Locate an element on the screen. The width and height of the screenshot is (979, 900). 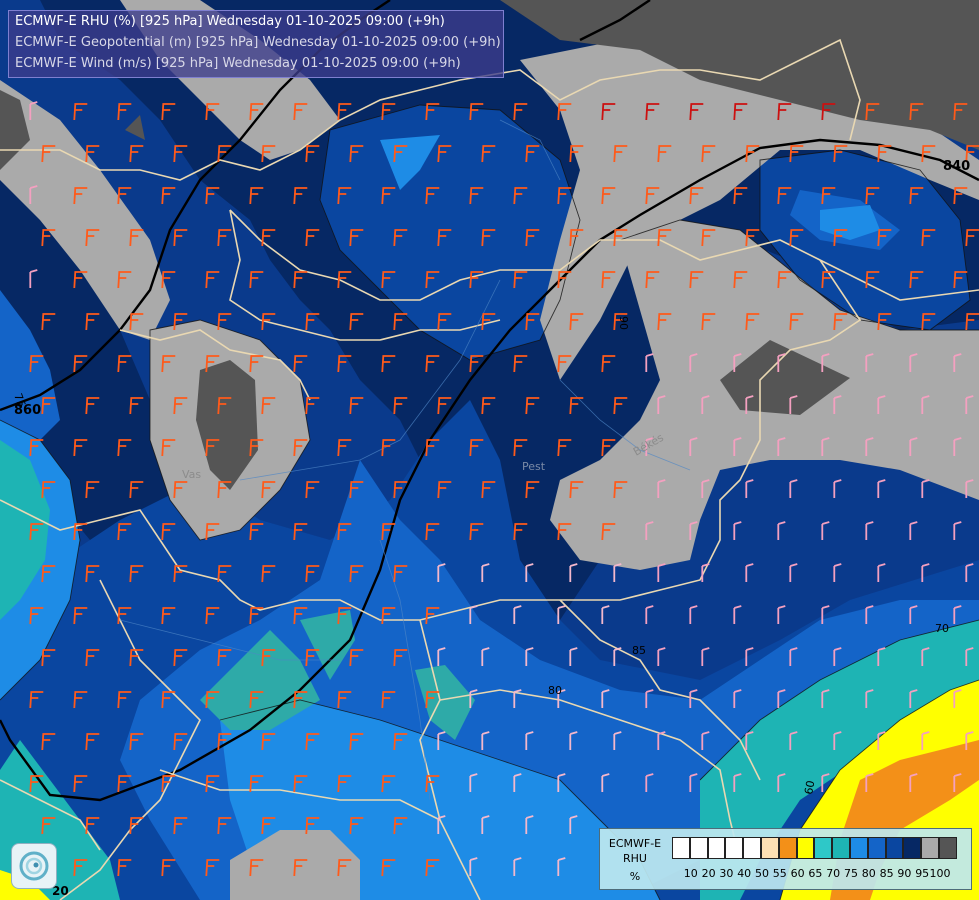
rhu-label-60: 60 is located at coordinates (809, 787).